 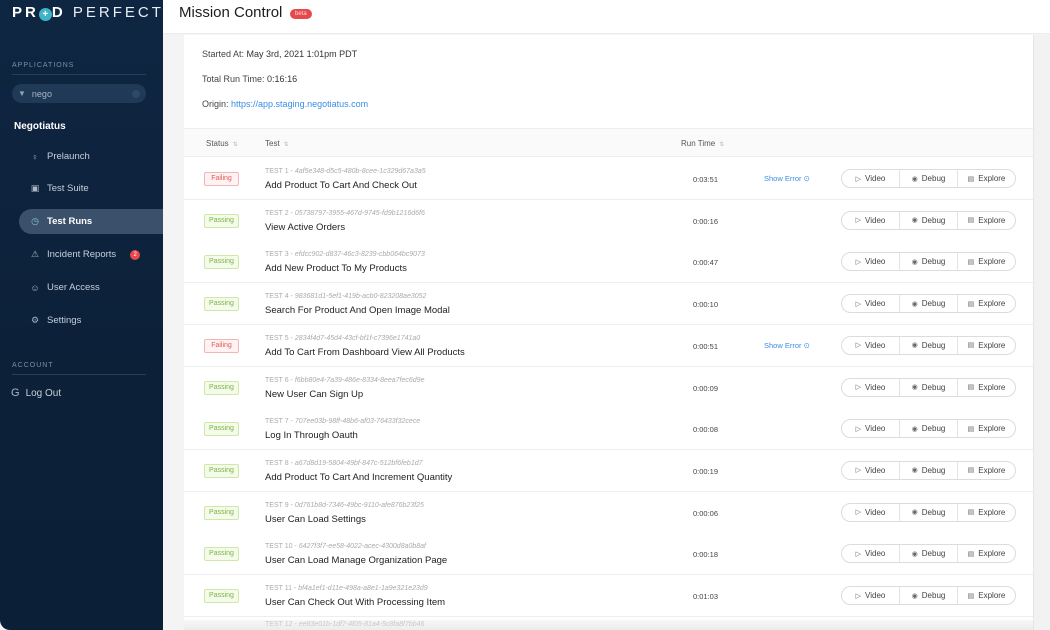 I want to click on sidebar-item-label: Prelaunch, so click(x=68, y=156).